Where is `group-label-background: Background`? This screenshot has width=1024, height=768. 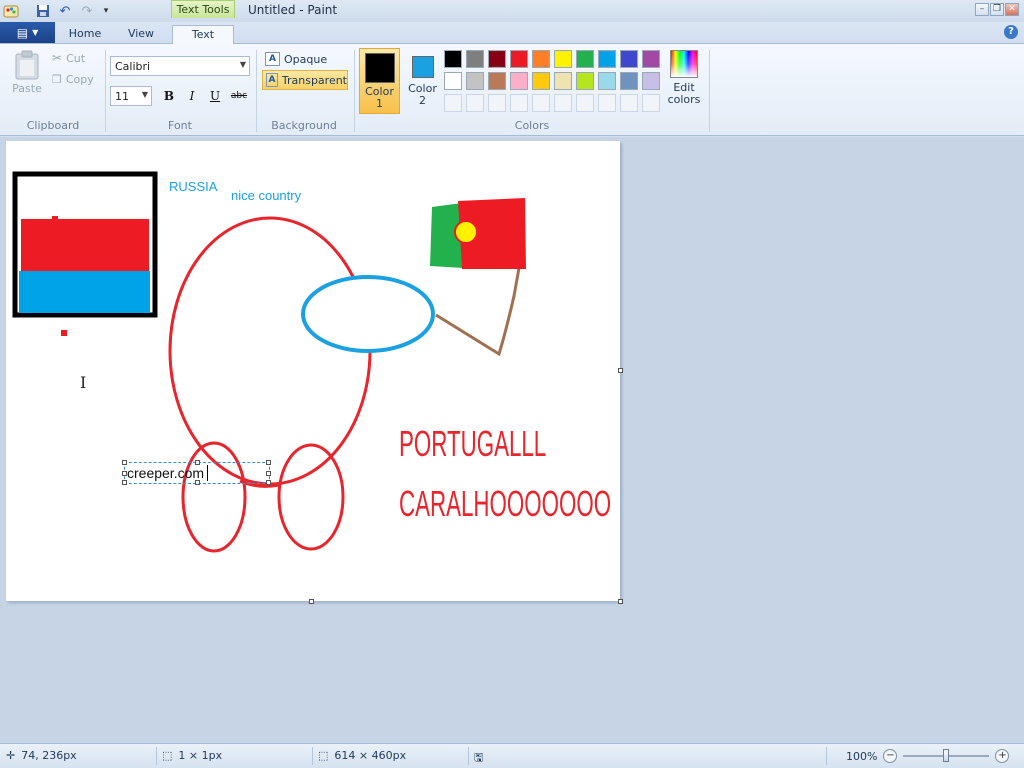 group-label-background: Background is located at coordinates (304, 125).